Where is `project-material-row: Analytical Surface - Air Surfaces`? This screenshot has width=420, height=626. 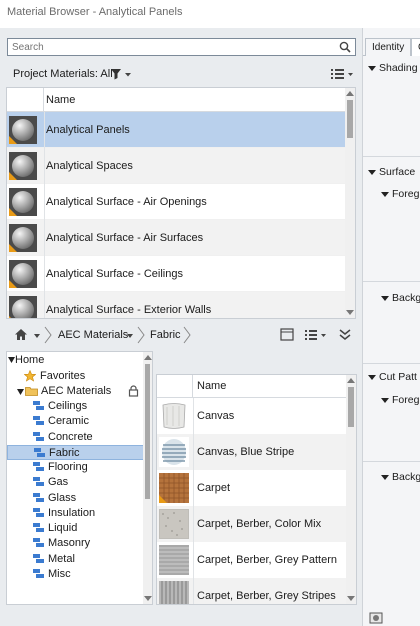 project-material-row: Analytical Surface - Air Surfaces is located at coordinates (181, 238).